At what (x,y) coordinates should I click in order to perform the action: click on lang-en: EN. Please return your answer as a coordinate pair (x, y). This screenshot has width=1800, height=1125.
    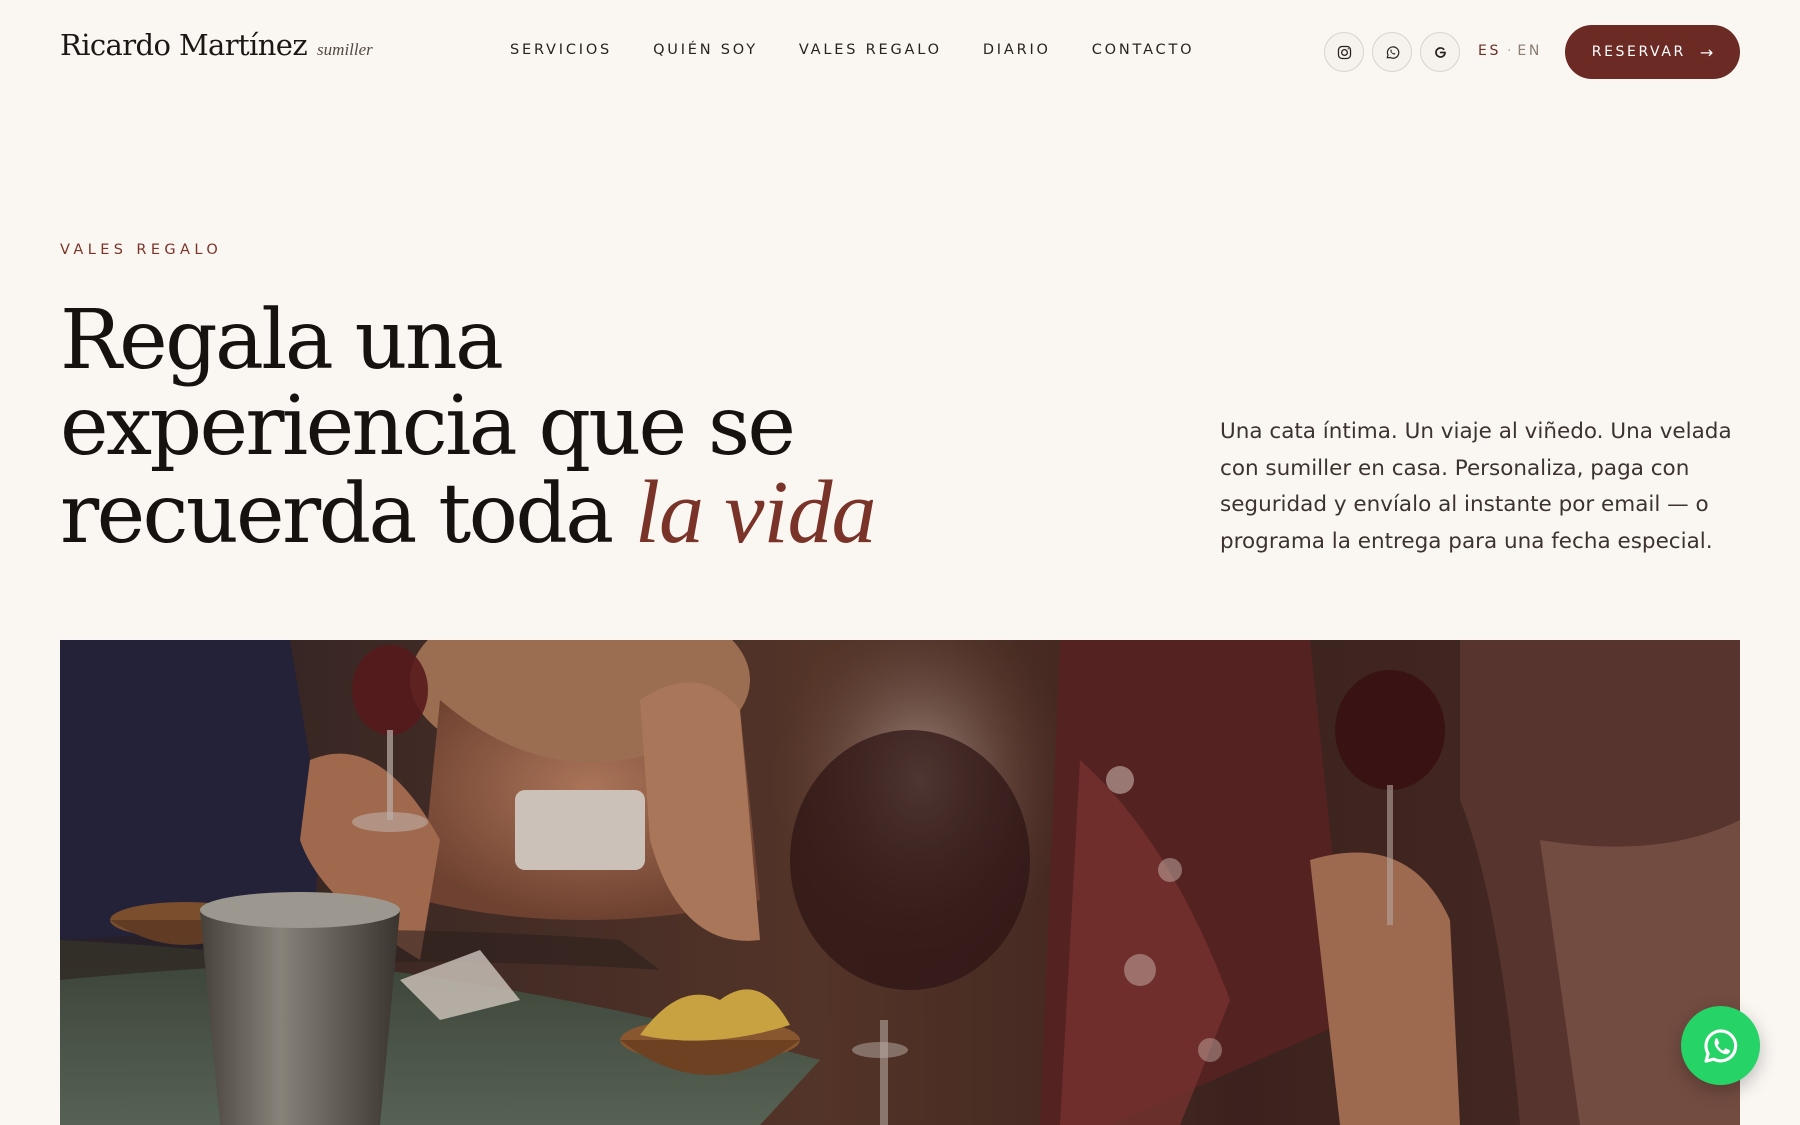
    Looking at the image, I should click on (1529, 51).